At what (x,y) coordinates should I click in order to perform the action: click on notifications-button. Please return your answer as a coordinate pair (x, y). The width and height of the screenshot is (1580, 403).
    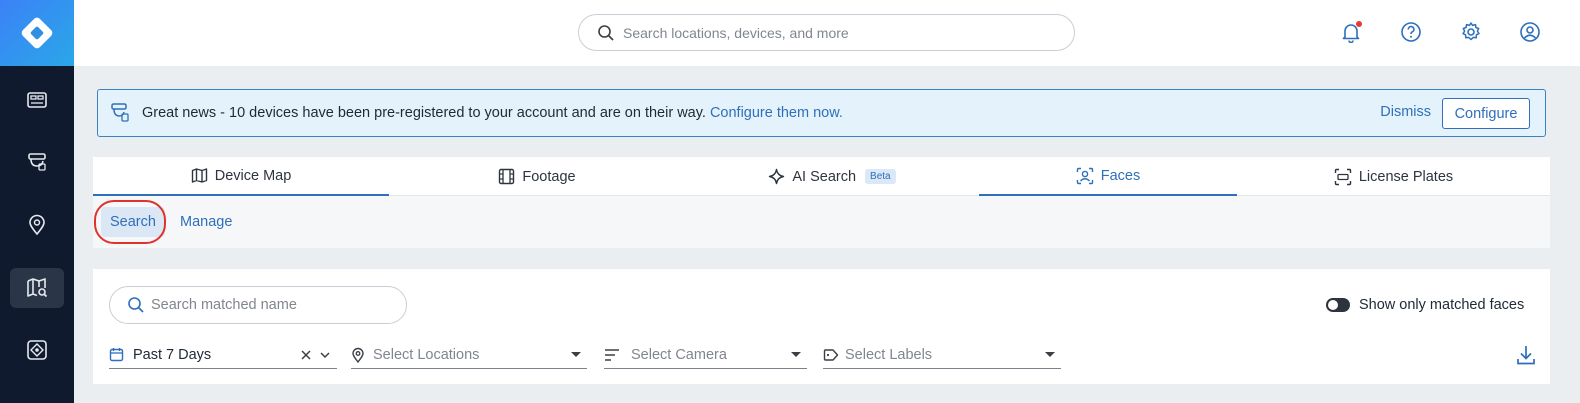
    Looking at the image, I should click on (1351, 32).